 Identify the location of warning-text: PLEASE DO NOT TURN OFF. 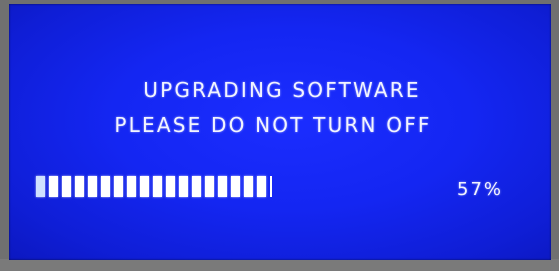
(273, 125).